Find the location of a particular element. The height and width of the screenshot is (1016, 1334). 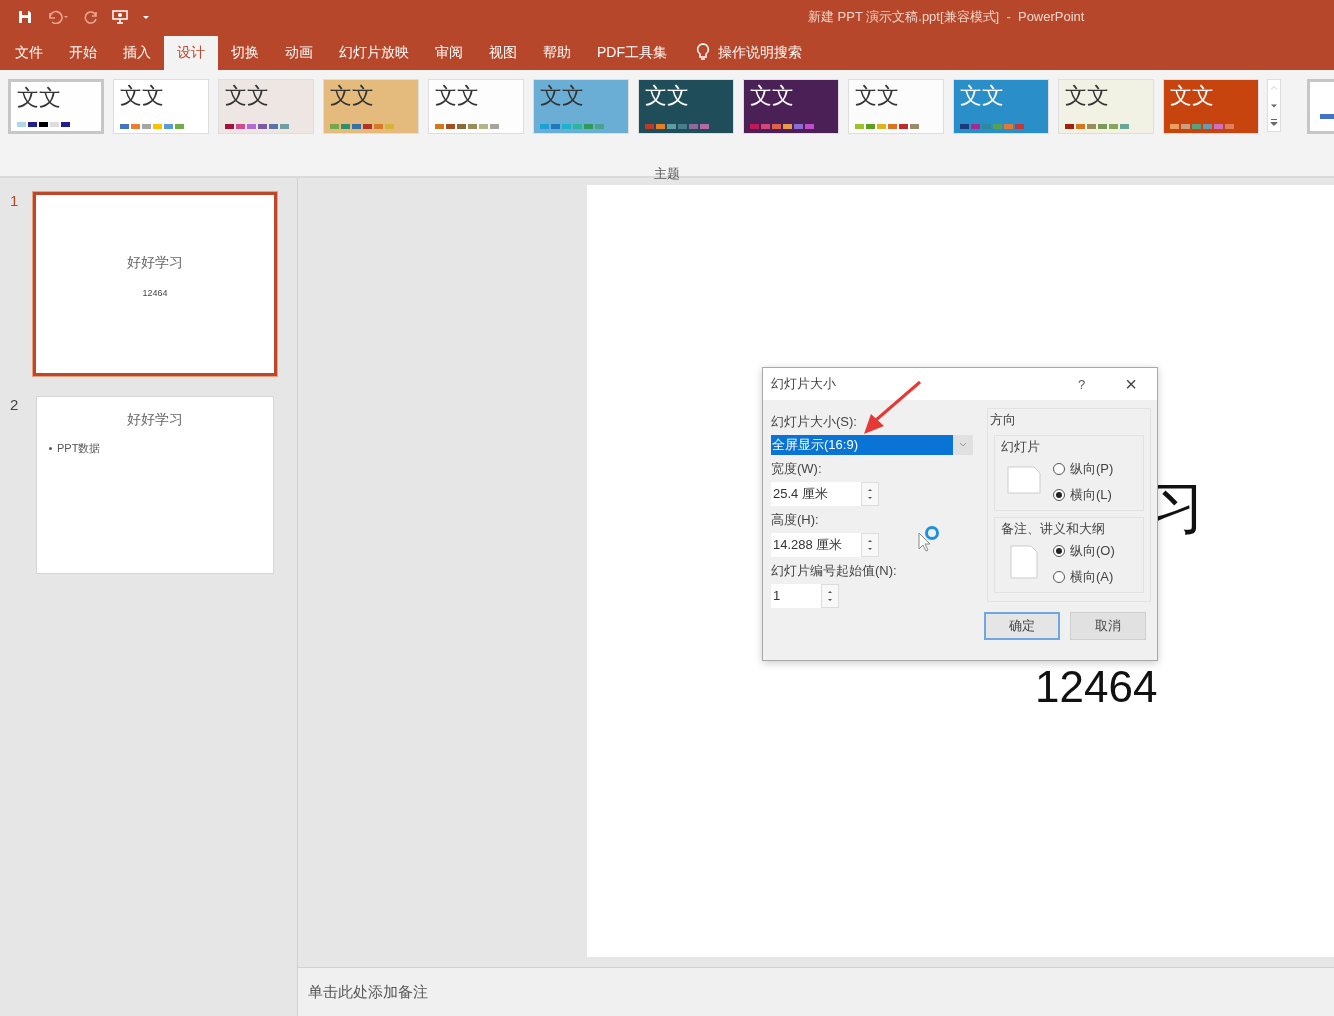

notes-placeholder: 单击此处添加备注 is located at coordinates (368, 992).